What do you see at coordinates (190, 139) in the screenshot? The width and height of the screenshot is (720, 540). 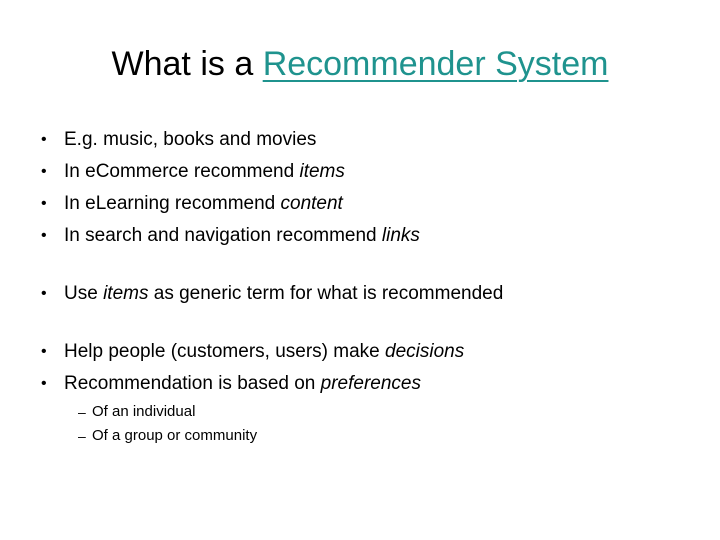 I see `list-item-text: E.g. music, books and movies` at bounding box center [190, 139].